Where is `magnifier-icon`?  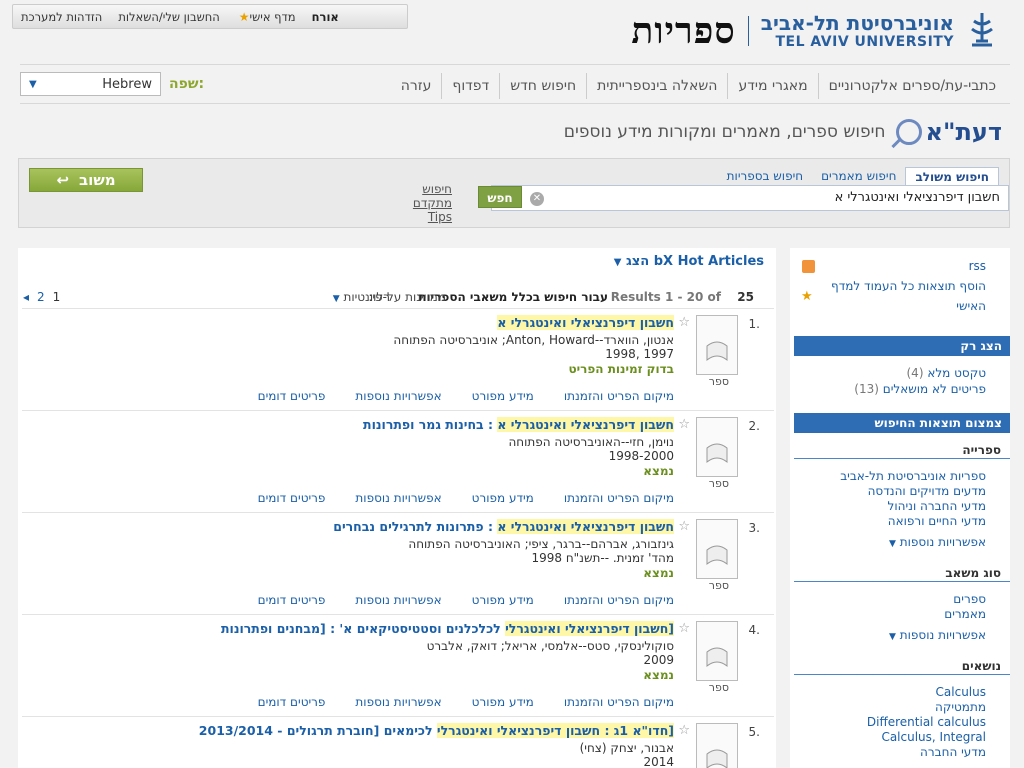 magnifier-icon is located at coordinates (908, 132).